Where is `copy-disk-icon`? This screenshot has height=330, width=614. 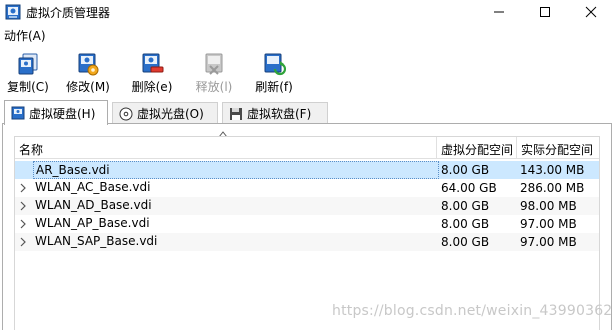 copy-disk-icon is located at coordinates (28, 64).